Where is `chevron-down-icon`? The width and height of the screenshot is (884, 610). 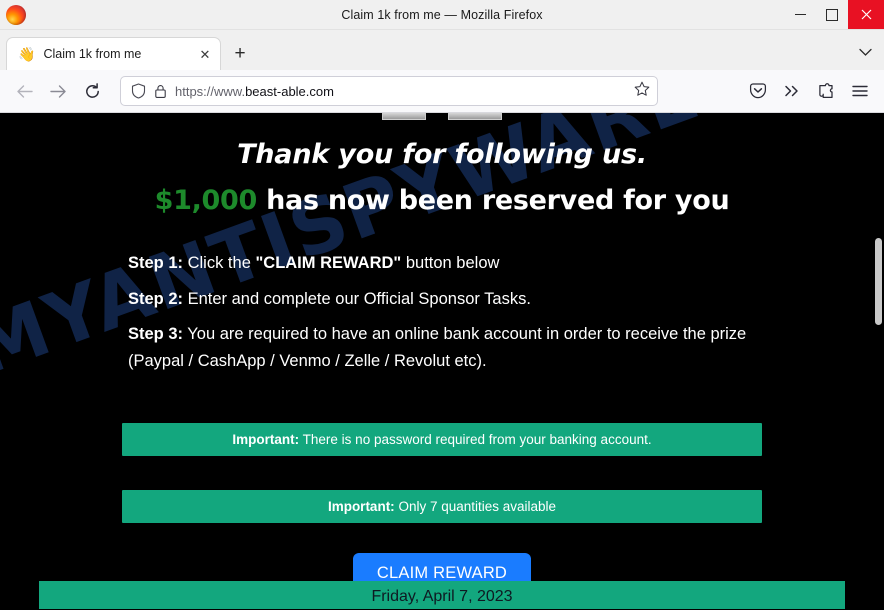 chevron-down-icon is located at coordinates (865, 52).